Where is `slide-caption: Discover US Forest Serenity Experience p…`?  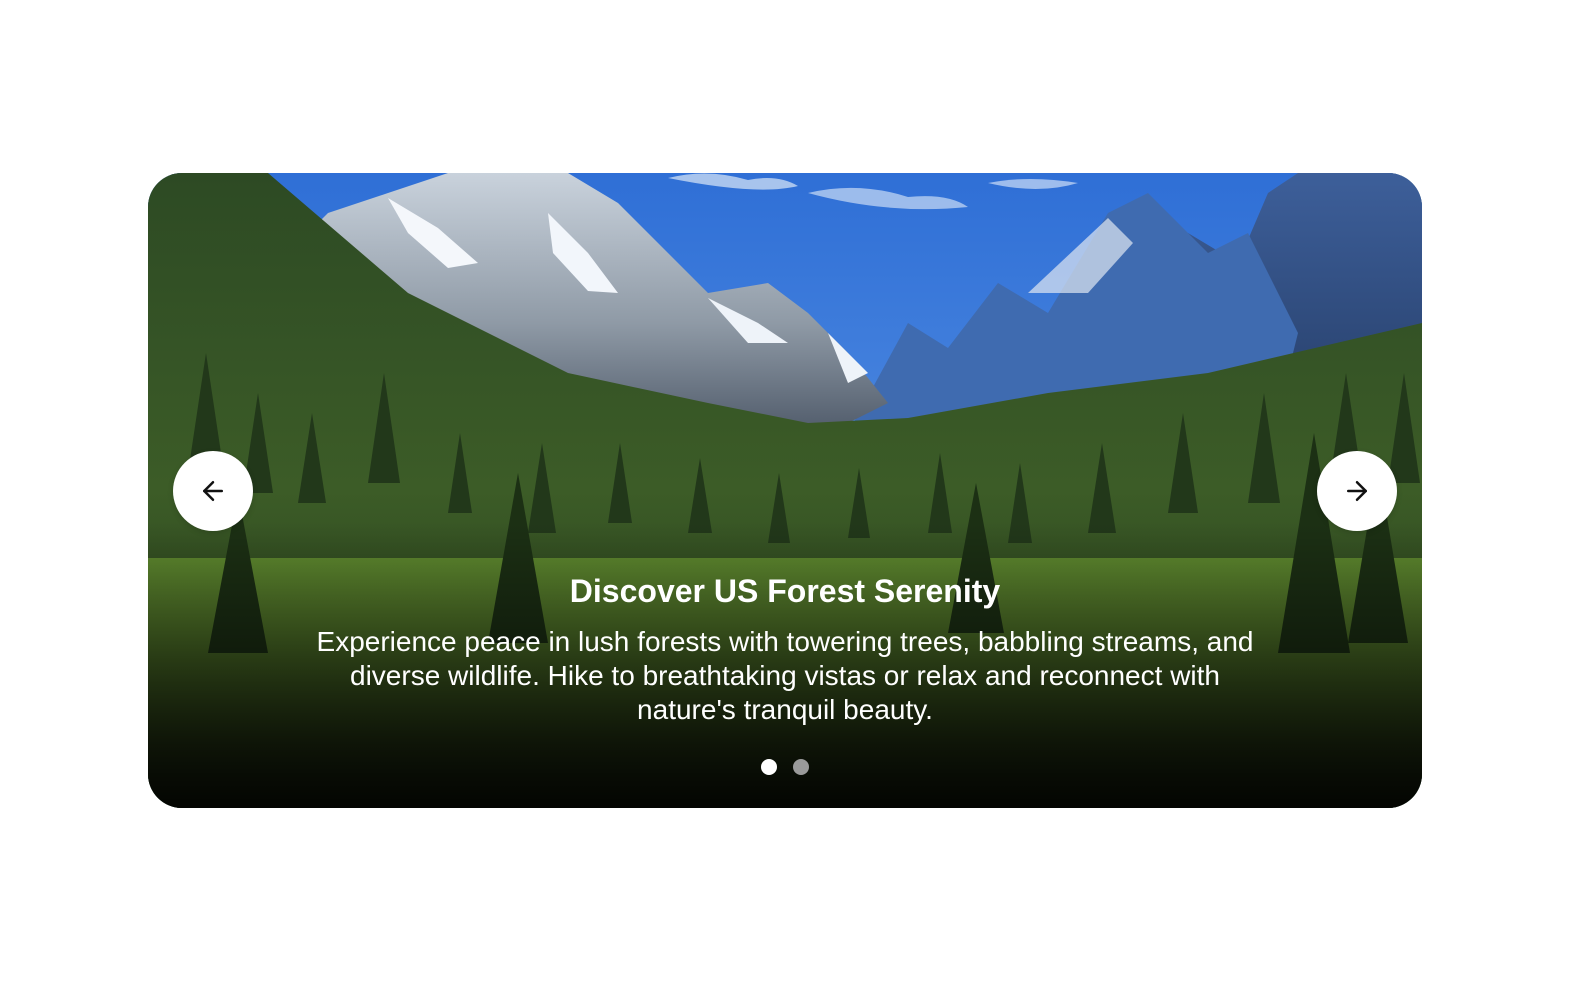 slide-caption: Discover US Forest Serenity Experience p… is located at coordinates (785, 649).